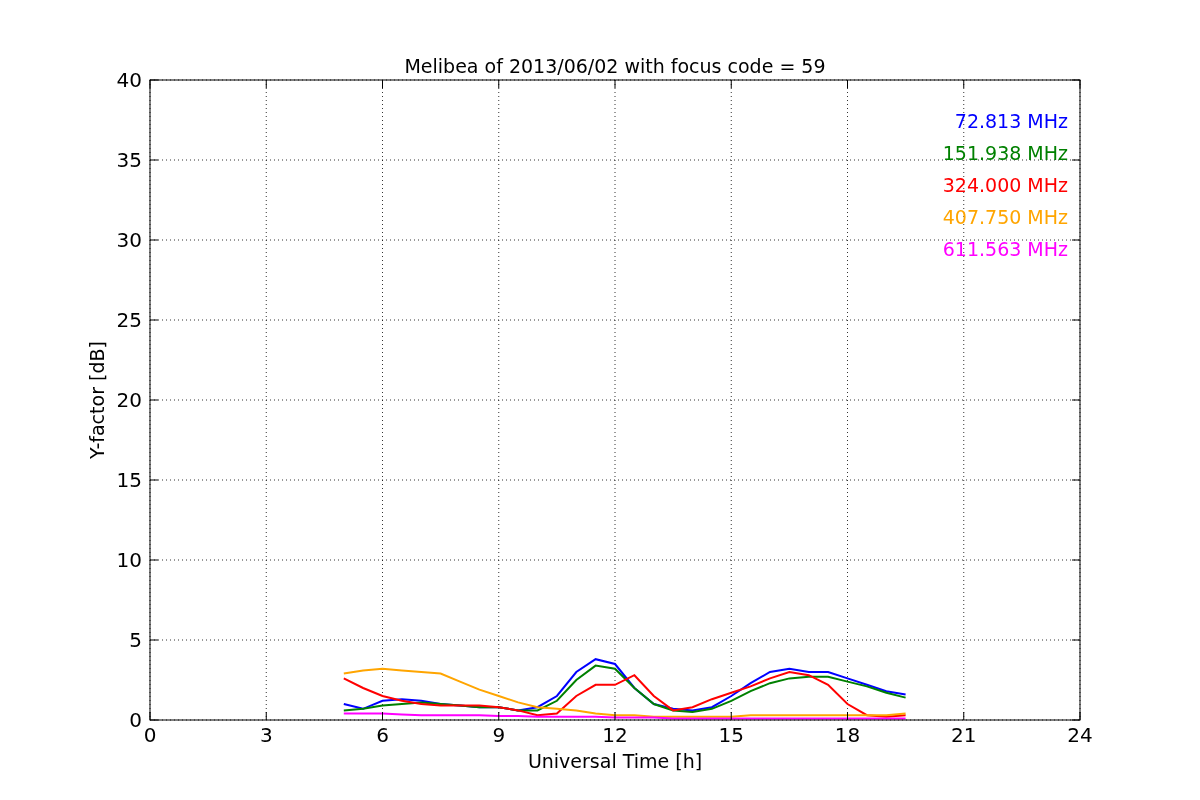 This screenshot has width=1200, height=800. What do you see at coordinates (615, 735) in the screenshot?
I see `x-tick-label: 12` at bounding box center [615, 735].